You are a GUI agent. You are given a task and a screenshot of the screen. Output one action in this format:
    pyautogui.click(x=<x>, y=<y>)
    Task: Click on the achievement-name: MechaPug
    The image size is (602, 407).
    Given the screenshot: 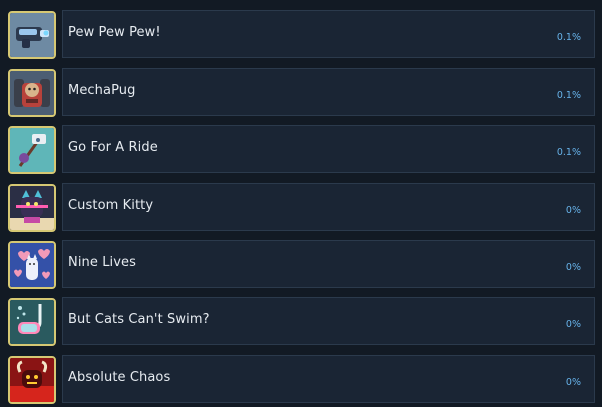 What is the action you would take?
    pyautogui.click(x=102, y=90)
    